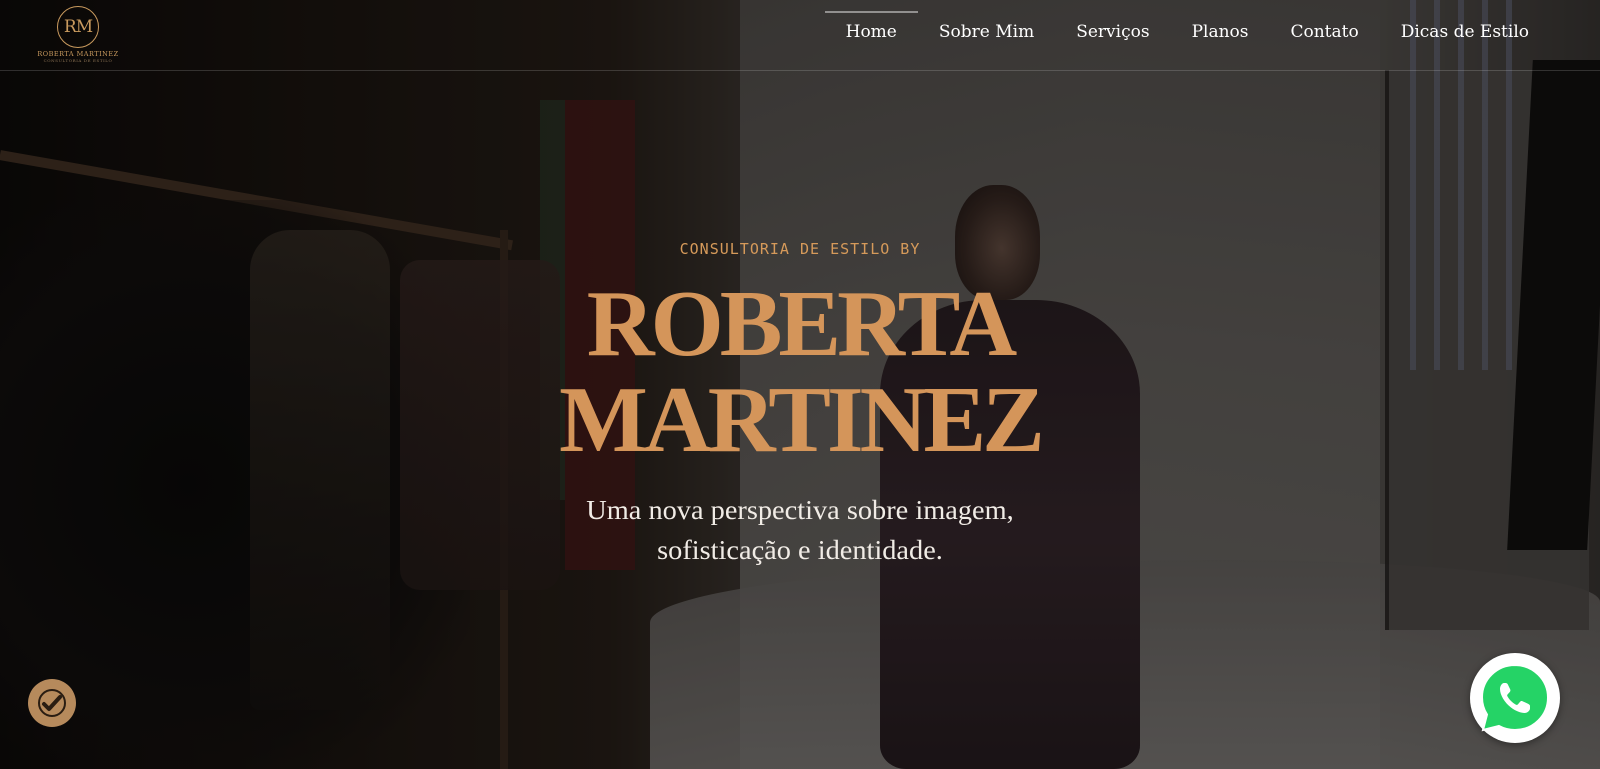 The height and width of the screenshot is (769, 1600). Describe the element at coordinates (800, 249) in the screenshot. I see `hero-kicker: CONSULTORIA DE ESTILO BY` at that location.